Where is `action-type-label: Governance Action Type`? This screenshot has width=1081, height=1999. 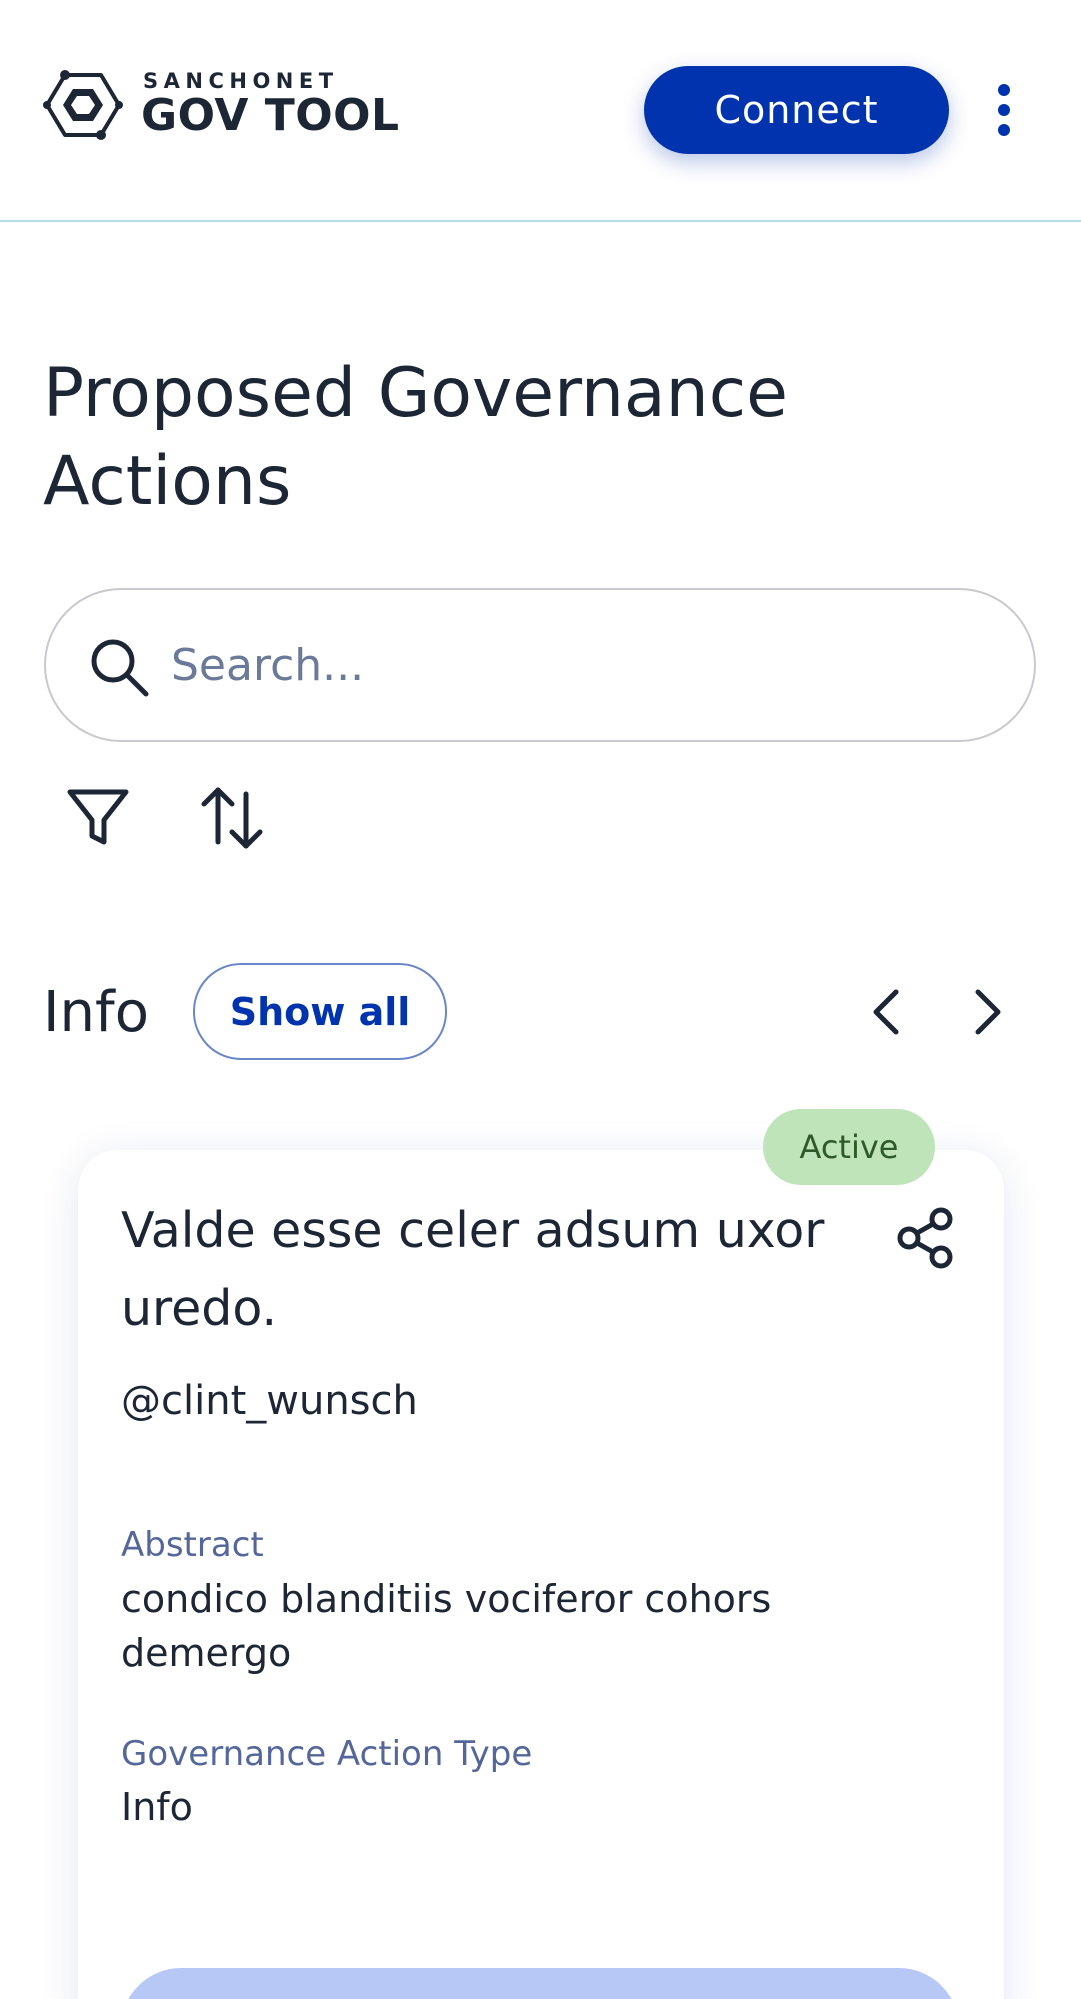
action-type-label: Governance Action Type is located at coordinates (327, 1754).